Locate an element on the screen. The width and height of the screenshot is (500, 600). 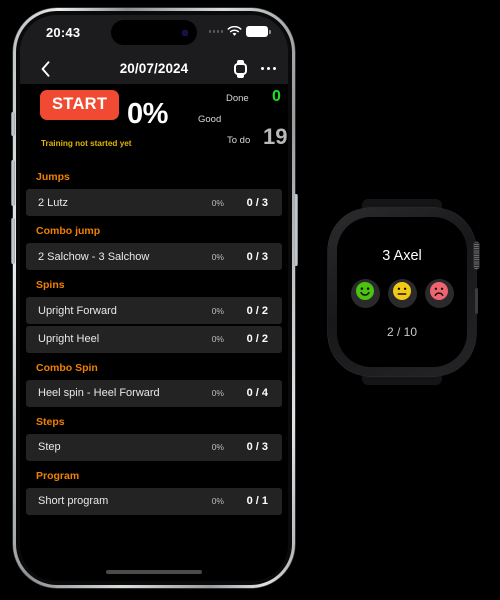
section-header: Program is located at coordinates (58, 475).